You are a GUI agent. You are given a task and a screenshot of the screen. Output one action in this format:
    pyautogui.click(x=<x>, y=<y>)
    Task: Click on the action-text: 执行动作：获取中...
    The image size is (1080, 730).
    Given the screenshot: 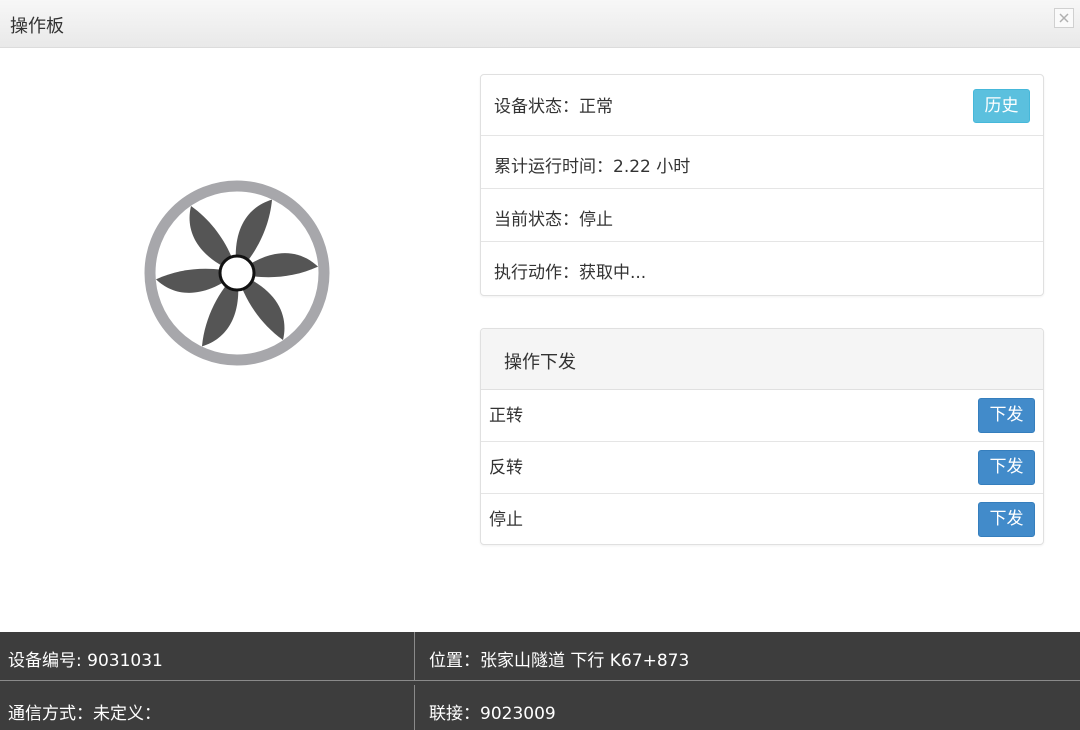 What is the action you would take?
    pyautogui.click(x=570, y=273)
    